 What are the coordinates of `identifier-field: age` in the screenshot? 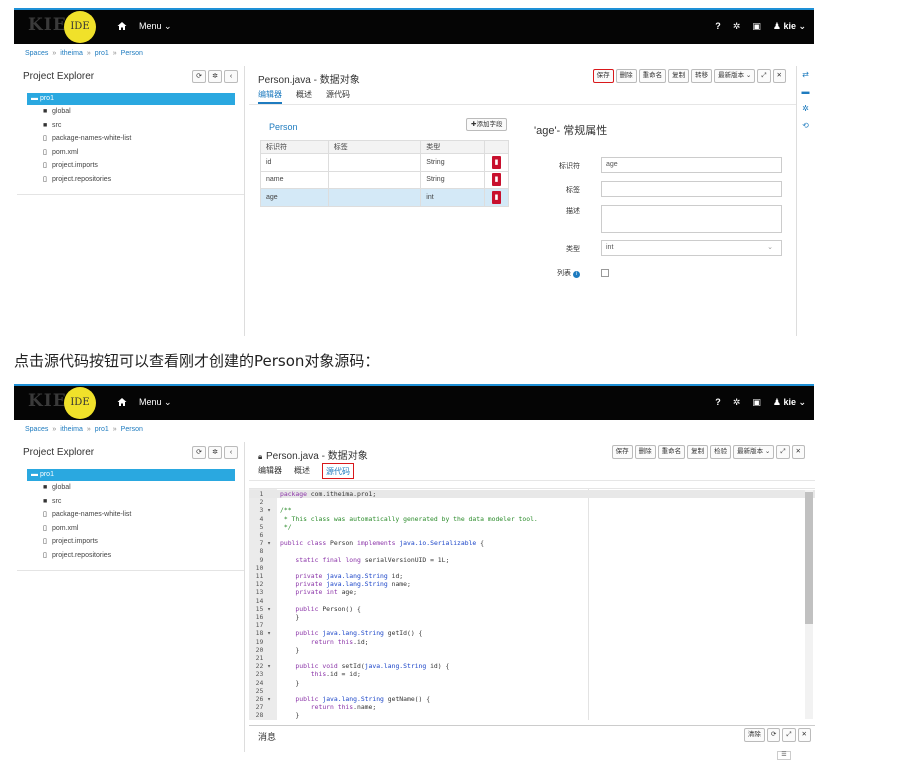 It's located at (691, 165).